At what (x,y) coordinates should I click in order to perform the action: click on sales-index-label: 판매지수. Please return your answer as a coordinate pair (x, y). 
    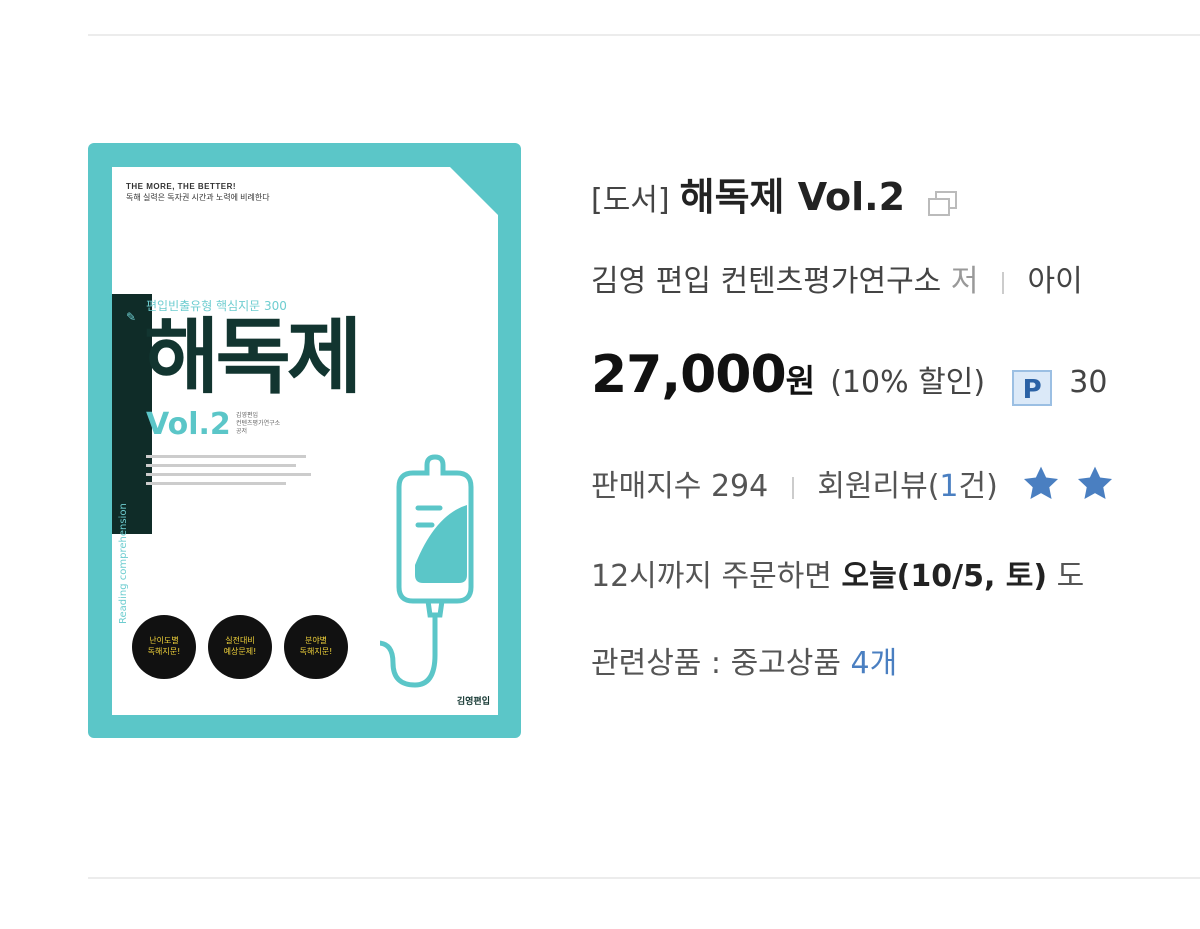
    Looking at the image, I should click on (646, 486).